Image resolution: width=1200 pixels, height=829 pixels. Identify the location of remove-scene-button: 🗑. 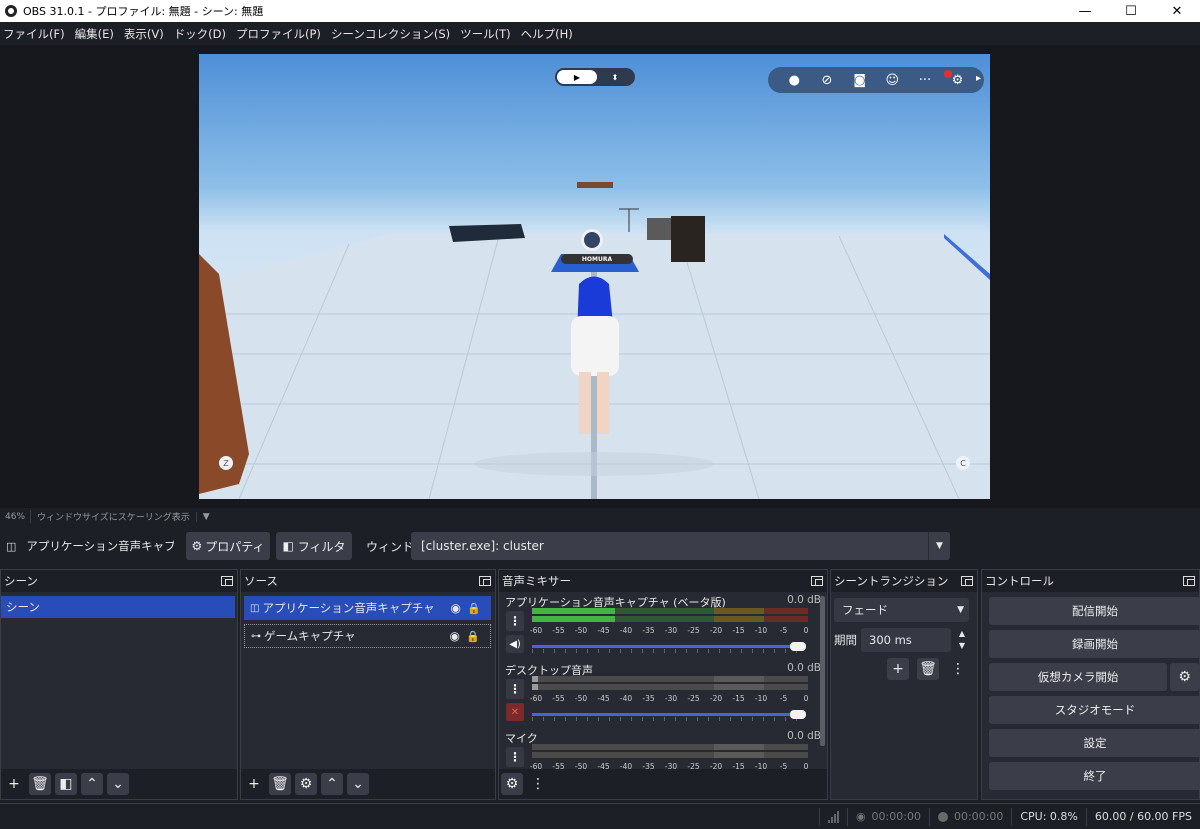
(40, 784).